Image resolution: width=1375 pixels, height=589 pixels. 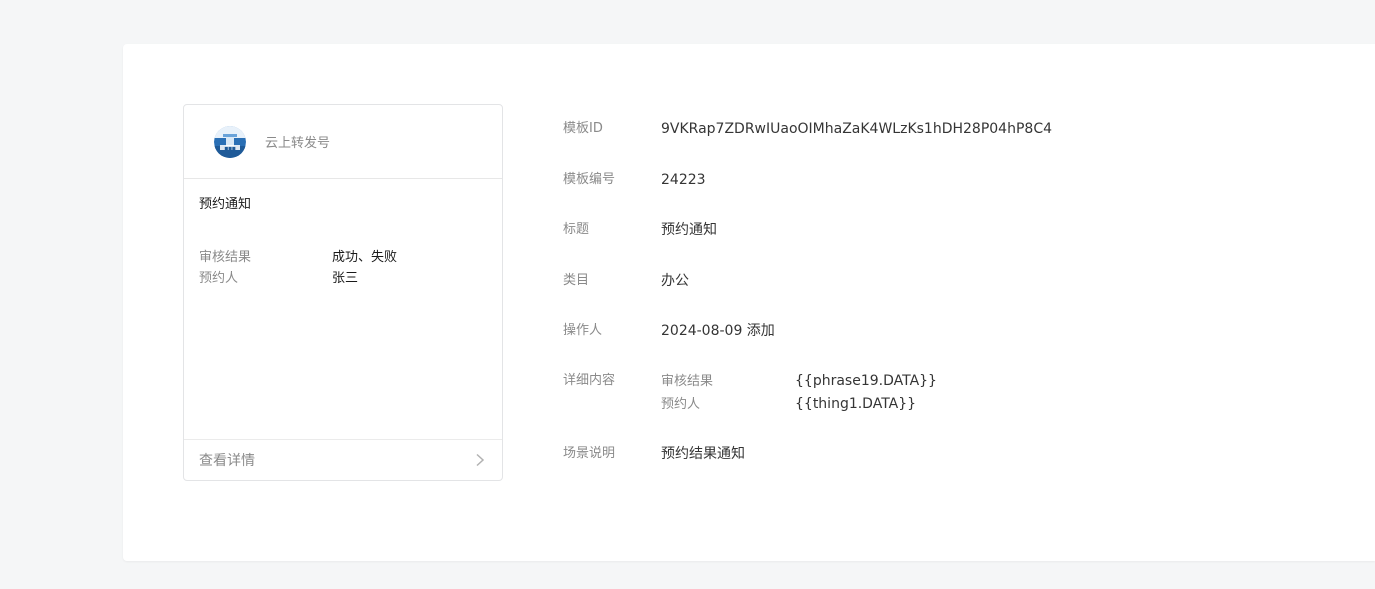 What do you see at coordinates (583, 330) in the screenshot?
I see `detail-label: 操作人` at bounding box center [583, 330].